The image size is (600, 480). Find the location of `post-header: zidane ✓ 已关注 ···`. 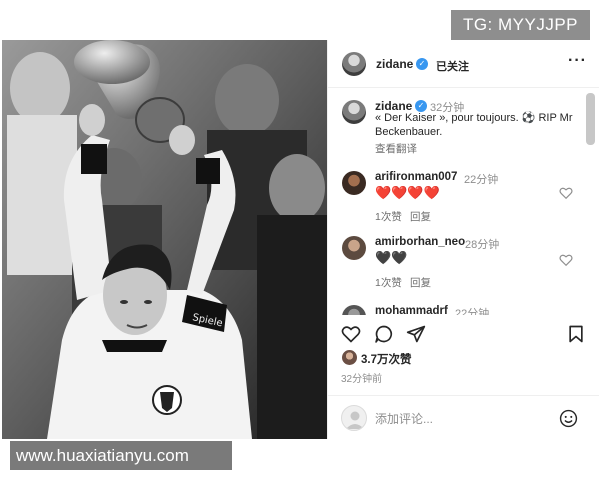

post-header: zidane ✓ 已关注 ··· is located at coordinates (463, 64).